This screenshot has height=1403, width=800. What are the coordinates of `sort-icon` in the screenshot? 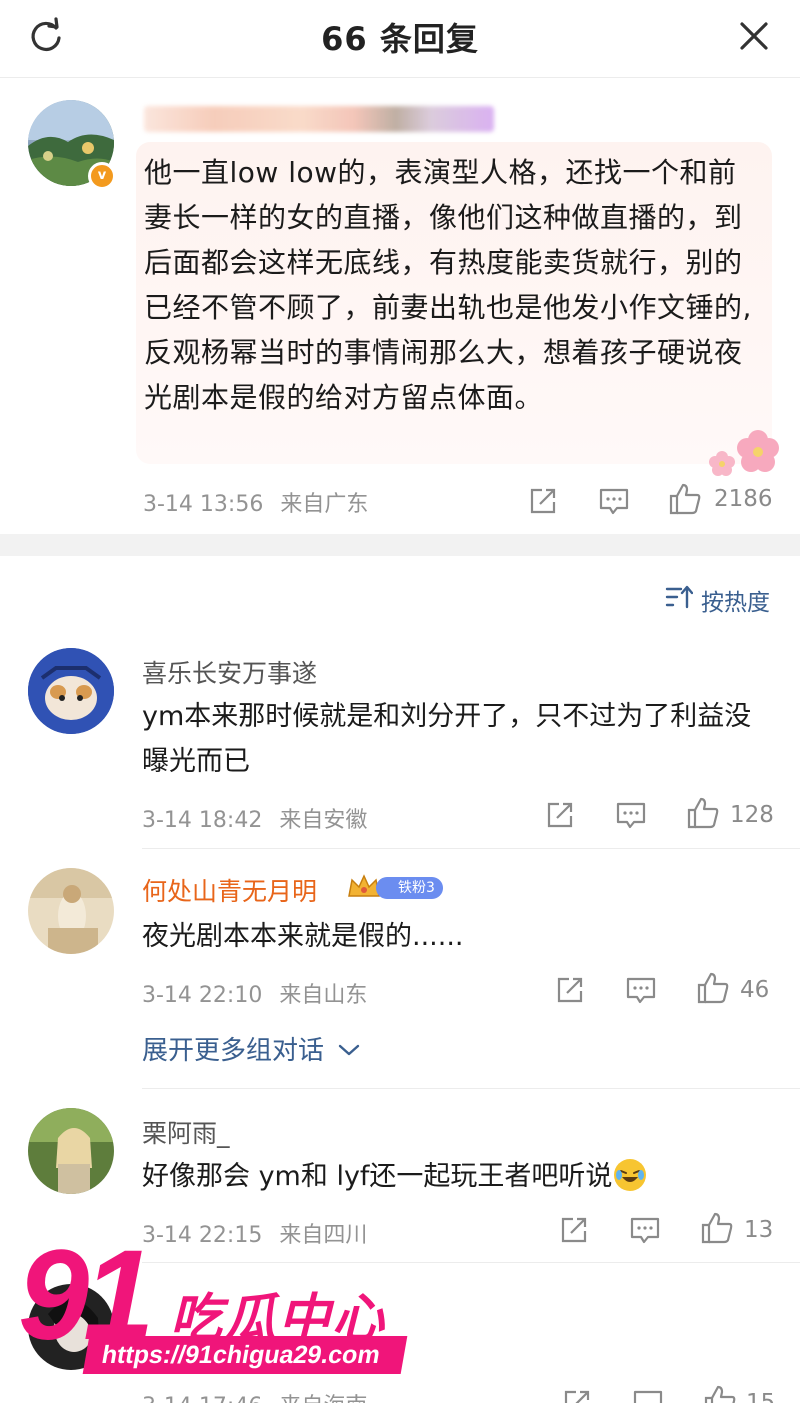 It's located at (679, 600).